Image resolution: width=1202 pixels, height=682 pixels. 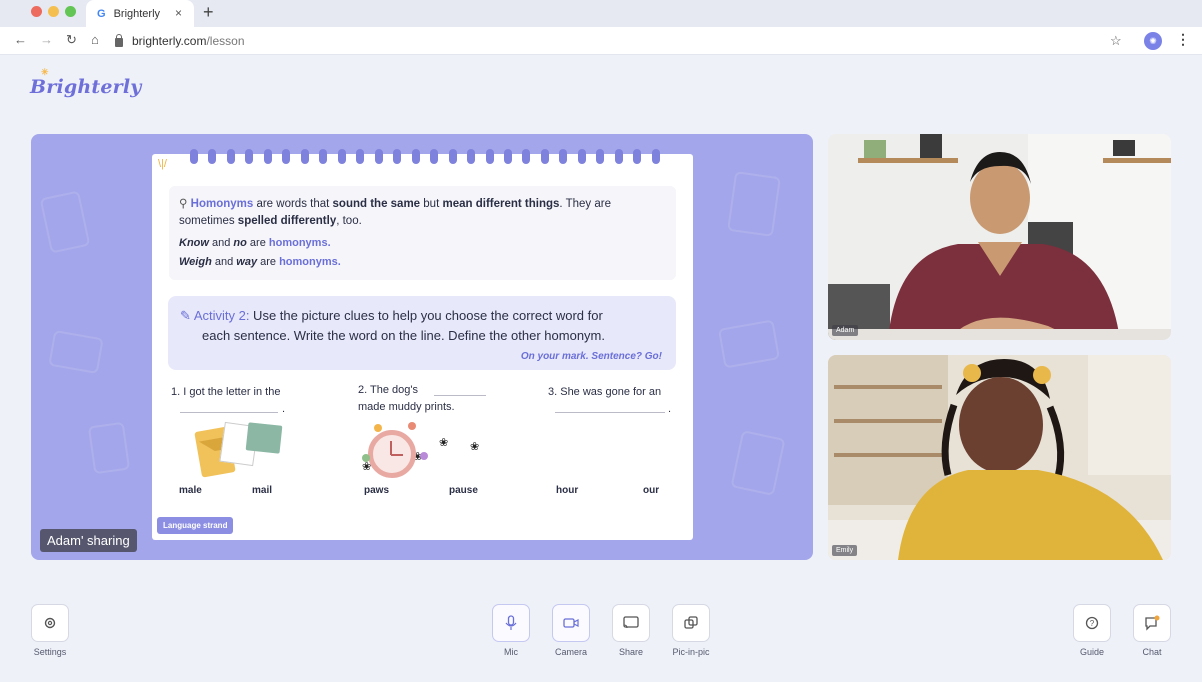 I want to click on close-window-button, so click(x=36, y=11).